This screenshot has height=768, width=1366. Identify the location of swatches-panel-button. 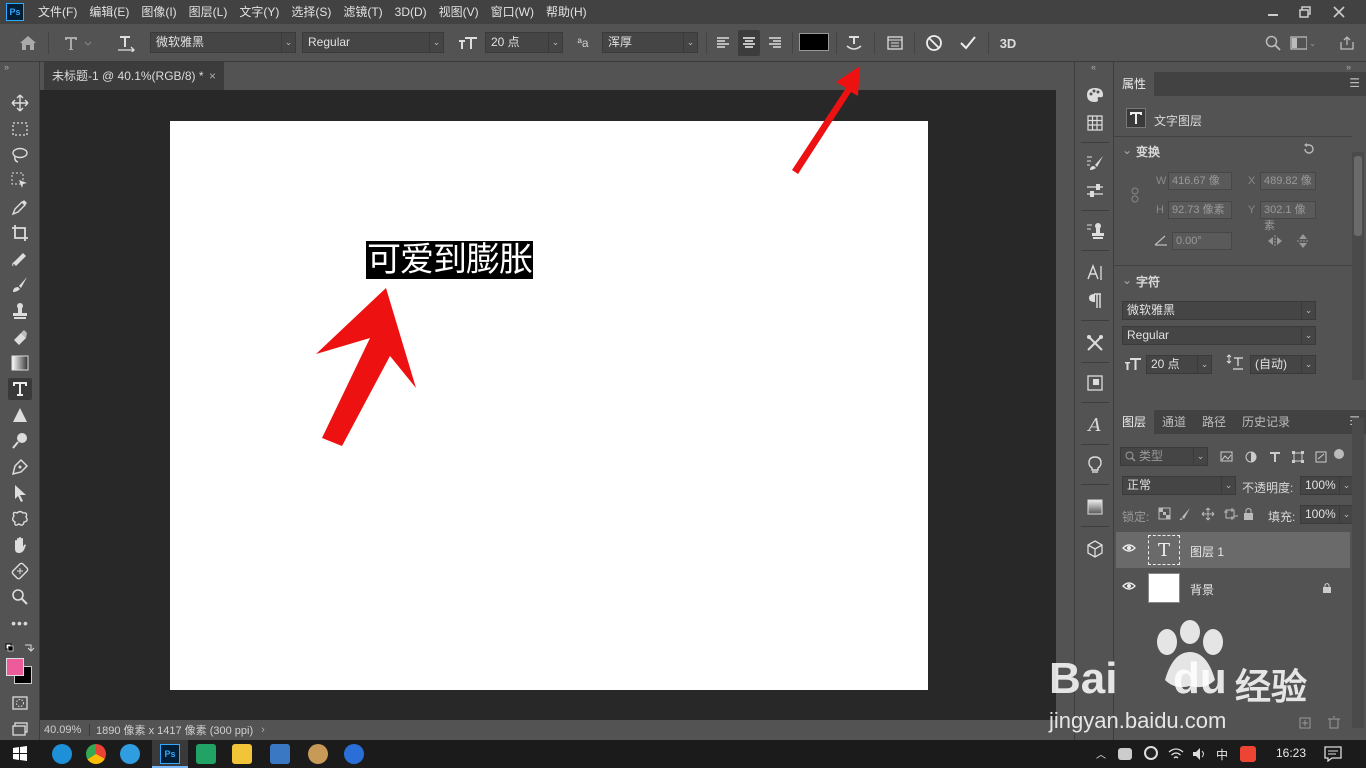
(1095, 123).